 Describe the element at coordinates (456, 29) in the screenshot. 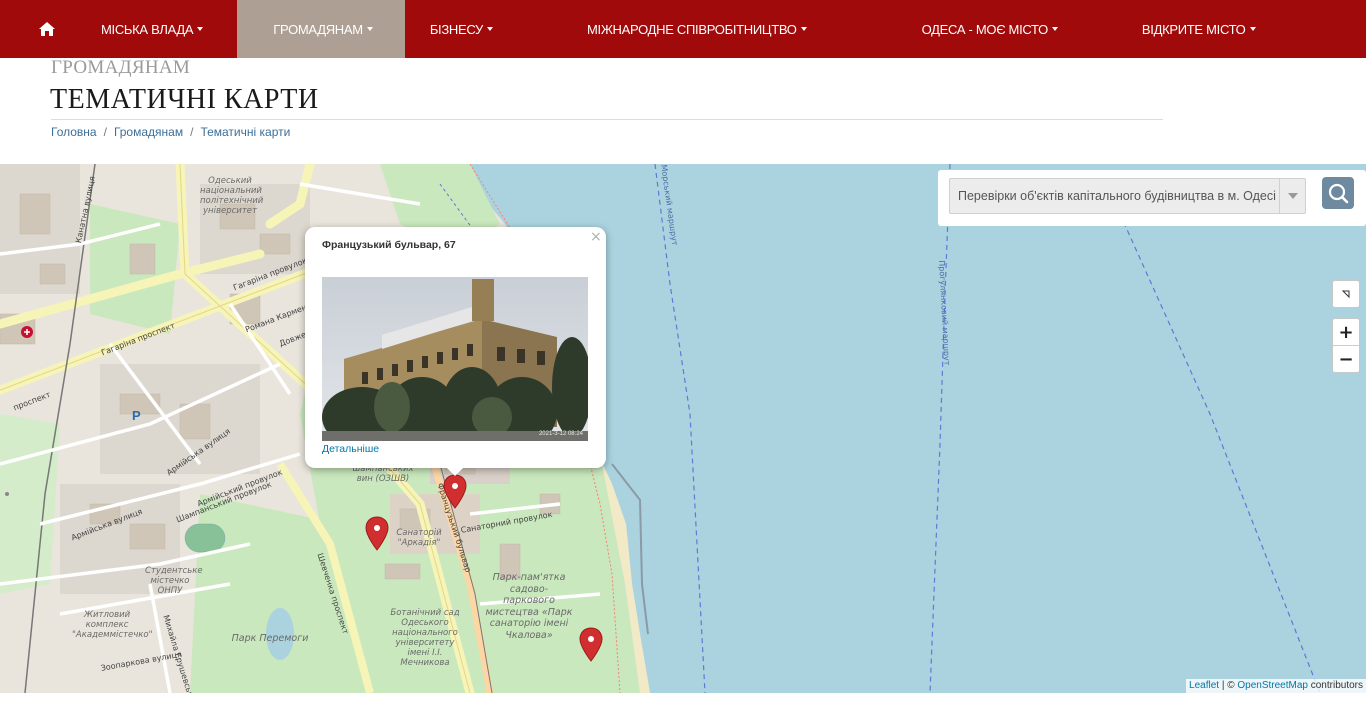

I see `nav-label: Бізнесу` at that location.